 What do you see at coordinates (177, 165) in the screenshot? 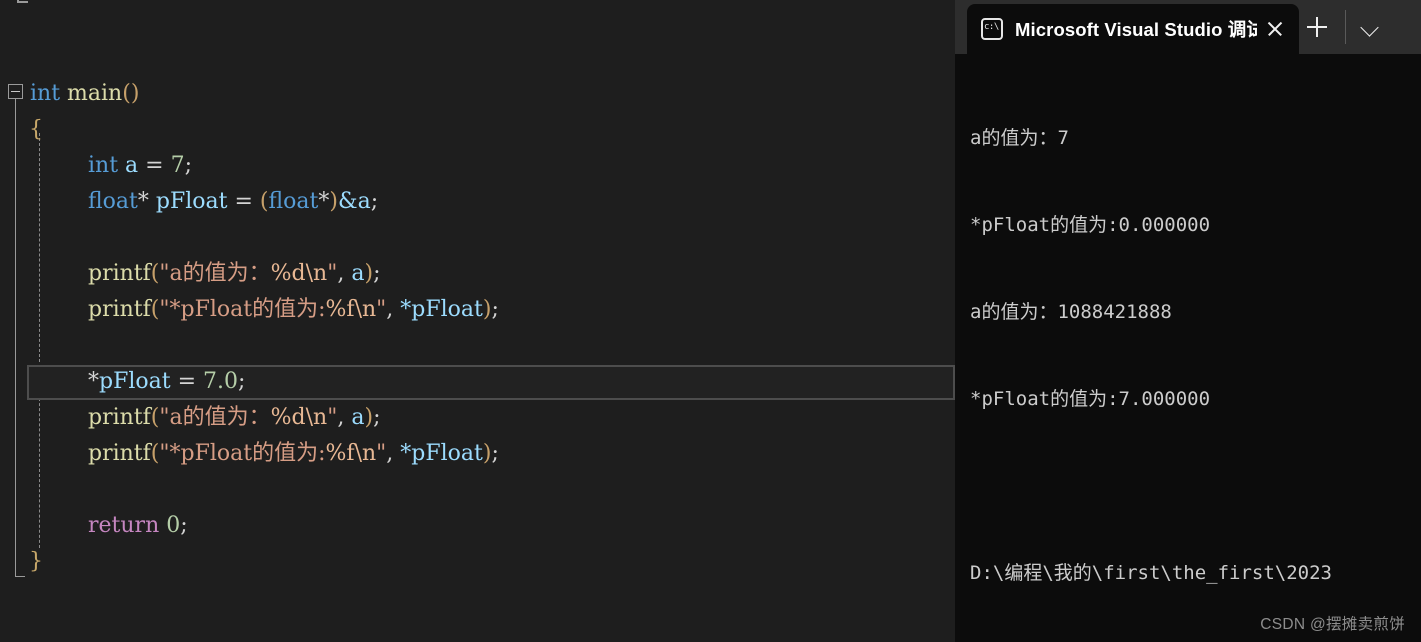
I see `token-number-7: 7` at bounding box center [177, 165].